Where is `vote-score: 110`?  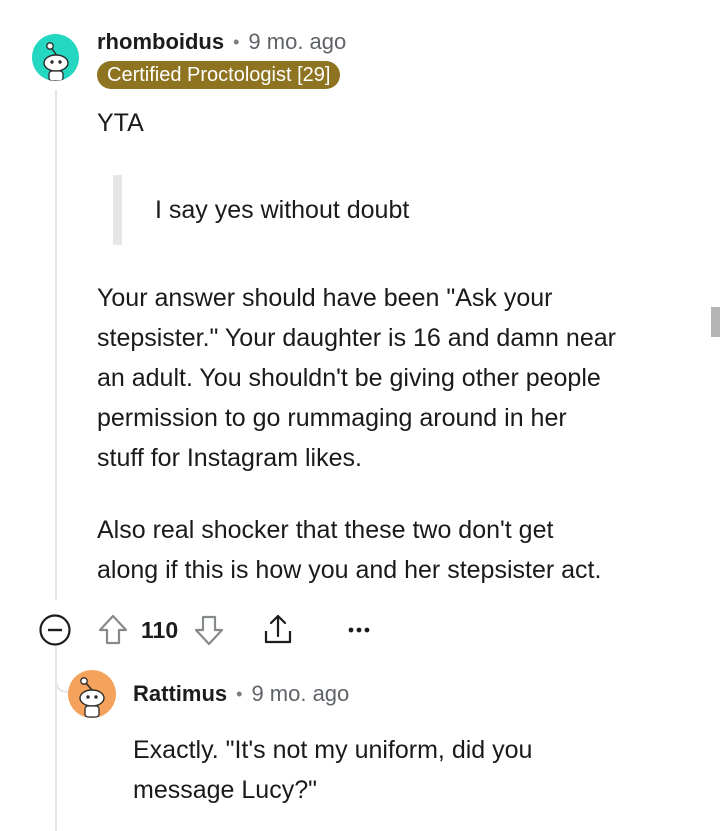 vote-score: 110 is located at coordinates (160, 629).